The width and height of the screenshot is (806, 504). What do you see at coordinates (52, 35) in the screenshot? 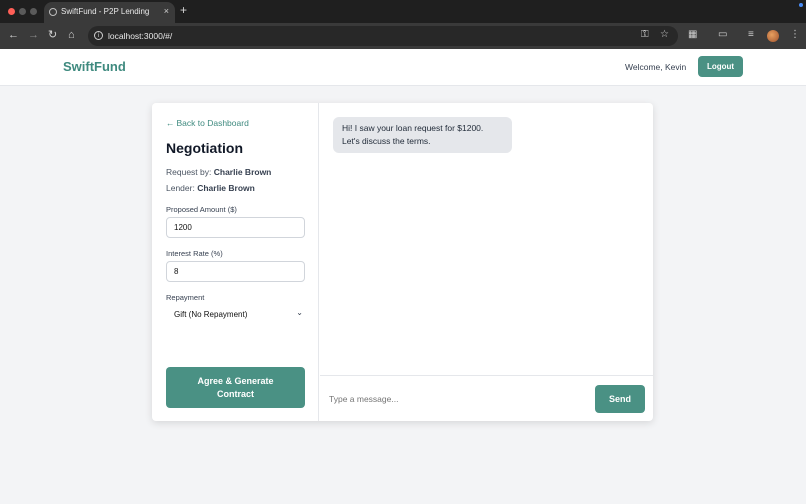
I see `reload-icon: ↻` at bounding box center [52, 35].